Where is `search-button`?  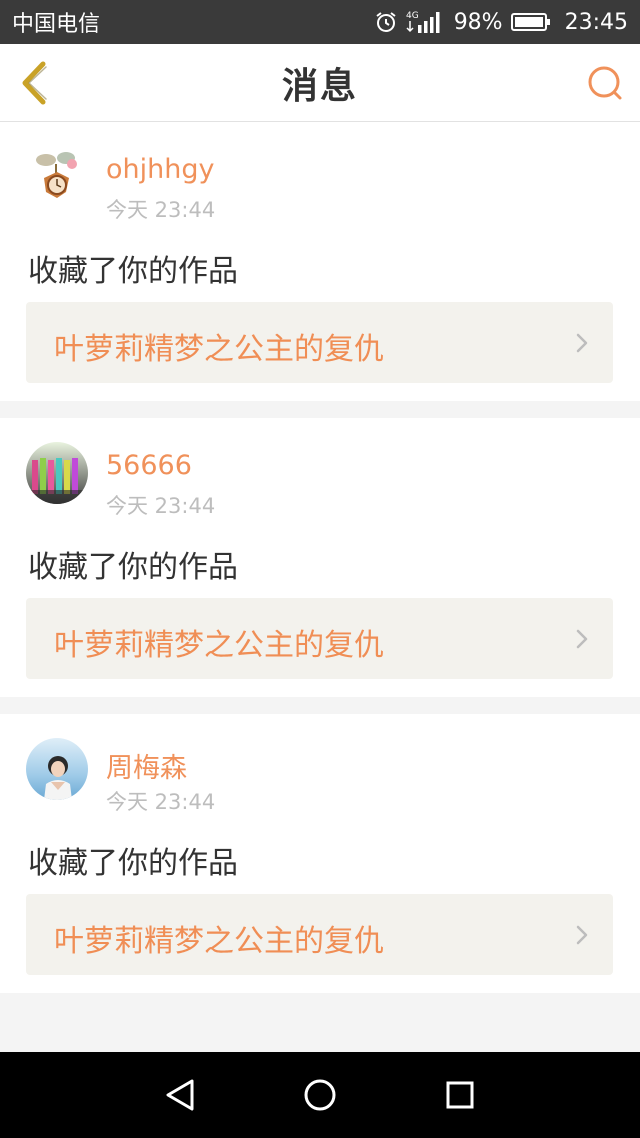
search-button is located at coordinates (605, 83).